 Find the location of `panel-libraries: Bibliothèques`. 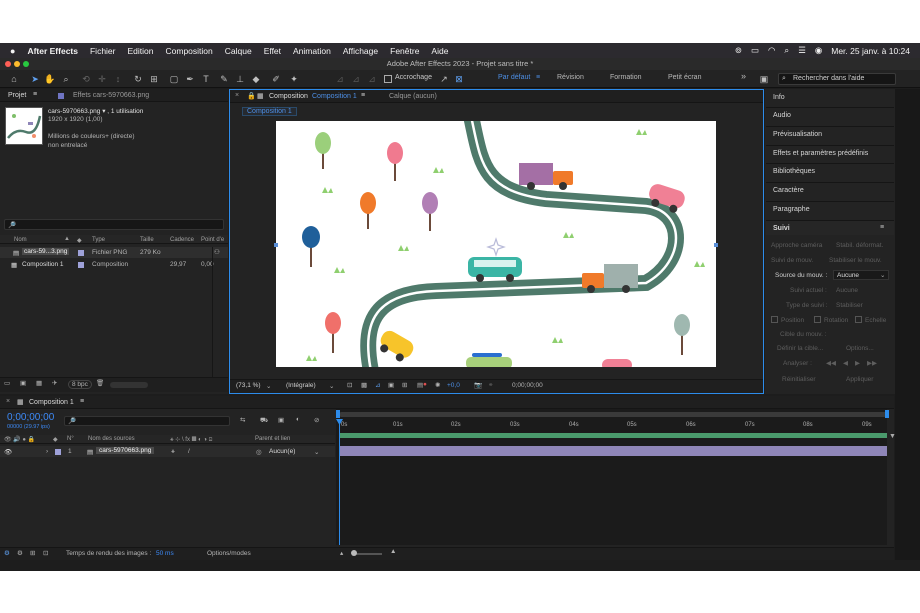

panel-libraries: Bibliothèques is located at coordinates (794, 171).